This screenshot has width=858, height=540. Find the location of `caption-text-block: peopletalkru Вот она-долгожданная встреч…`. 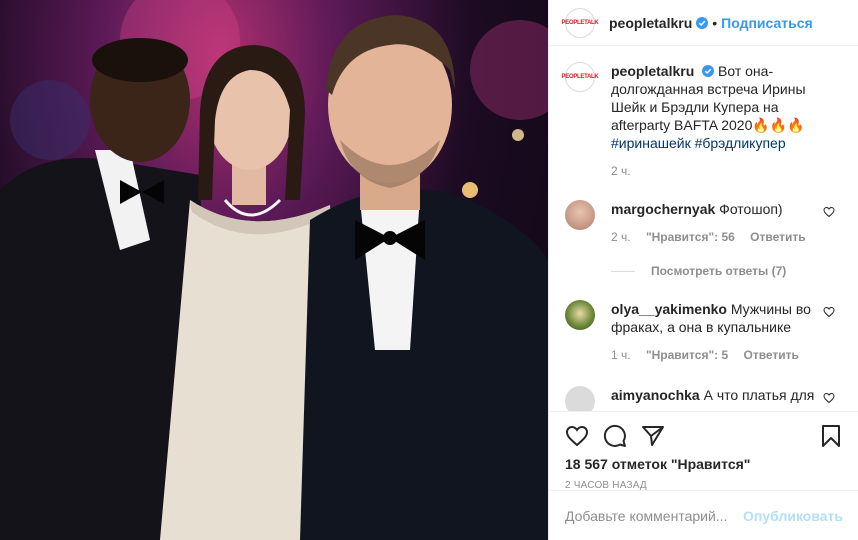

caption-text-block: peopletalkru Вот она-долгожданная встреч… is located at coordinates (726, 107).